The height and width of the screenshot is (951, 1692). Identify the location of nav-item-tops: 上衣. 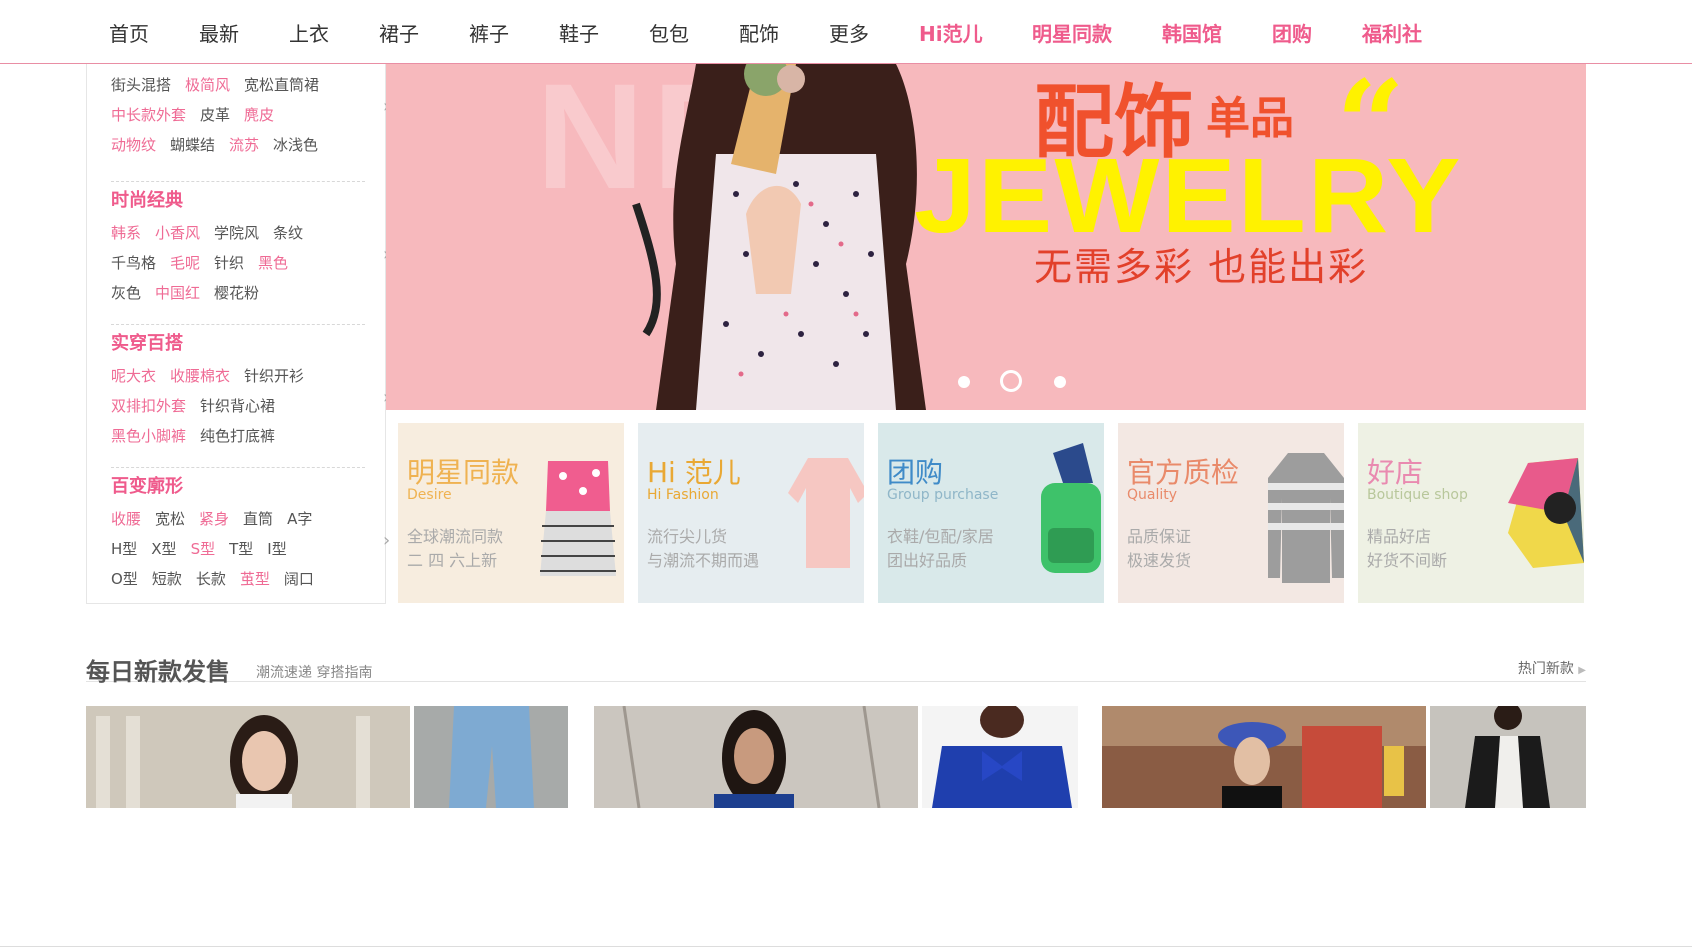
(309, 32).